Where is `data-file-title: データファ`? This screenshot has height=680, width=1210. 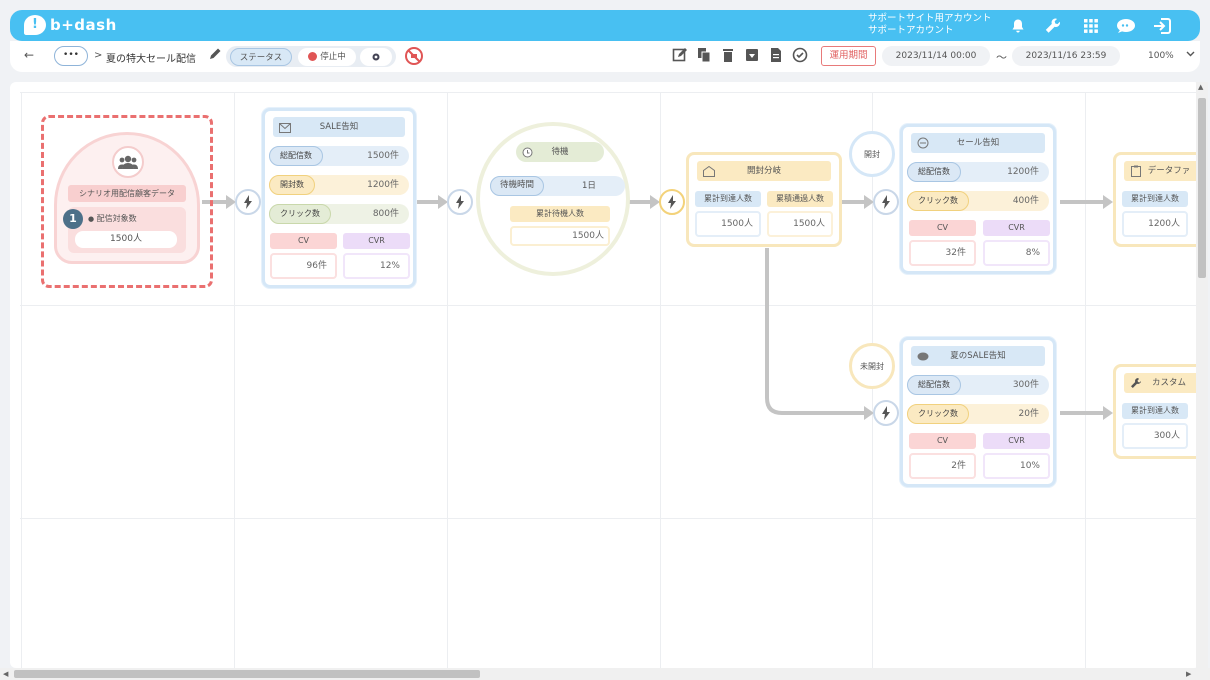 data-file-title: データファ is located at coordinates (1169, 171).